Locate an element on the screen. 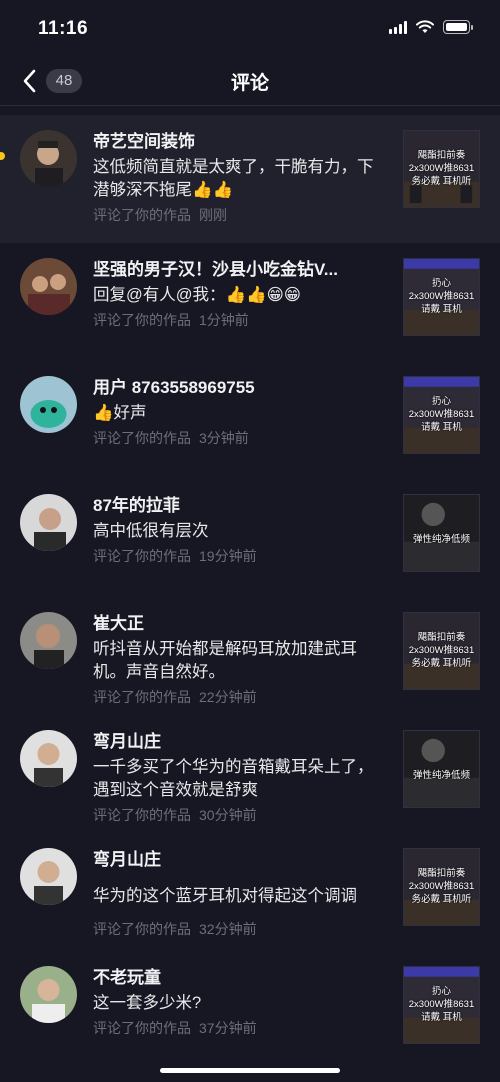 The height and width of the screenshot is (1082, 500). comment-meta: 评论了你的作品 32分钟前 is located at coordinates (239, 929).